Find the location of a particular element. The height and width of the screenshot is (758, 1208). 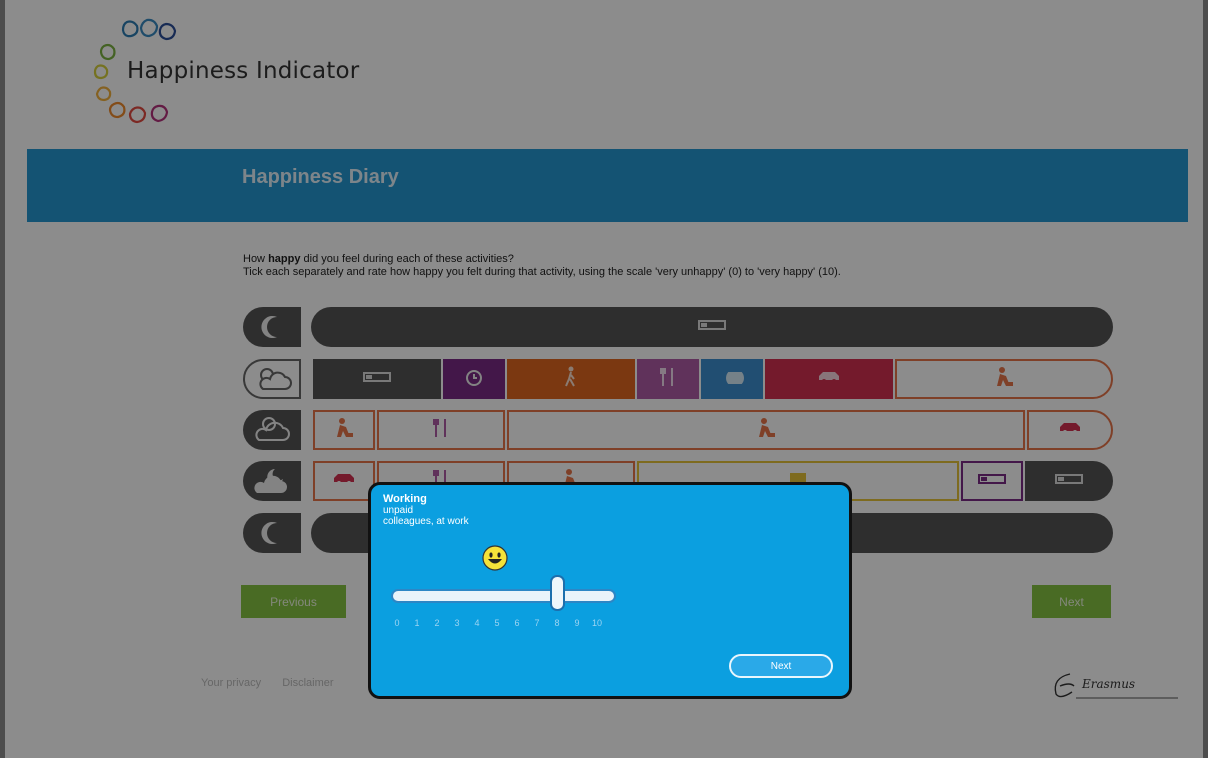

smiley-icon is located at coordinates (495, 558).